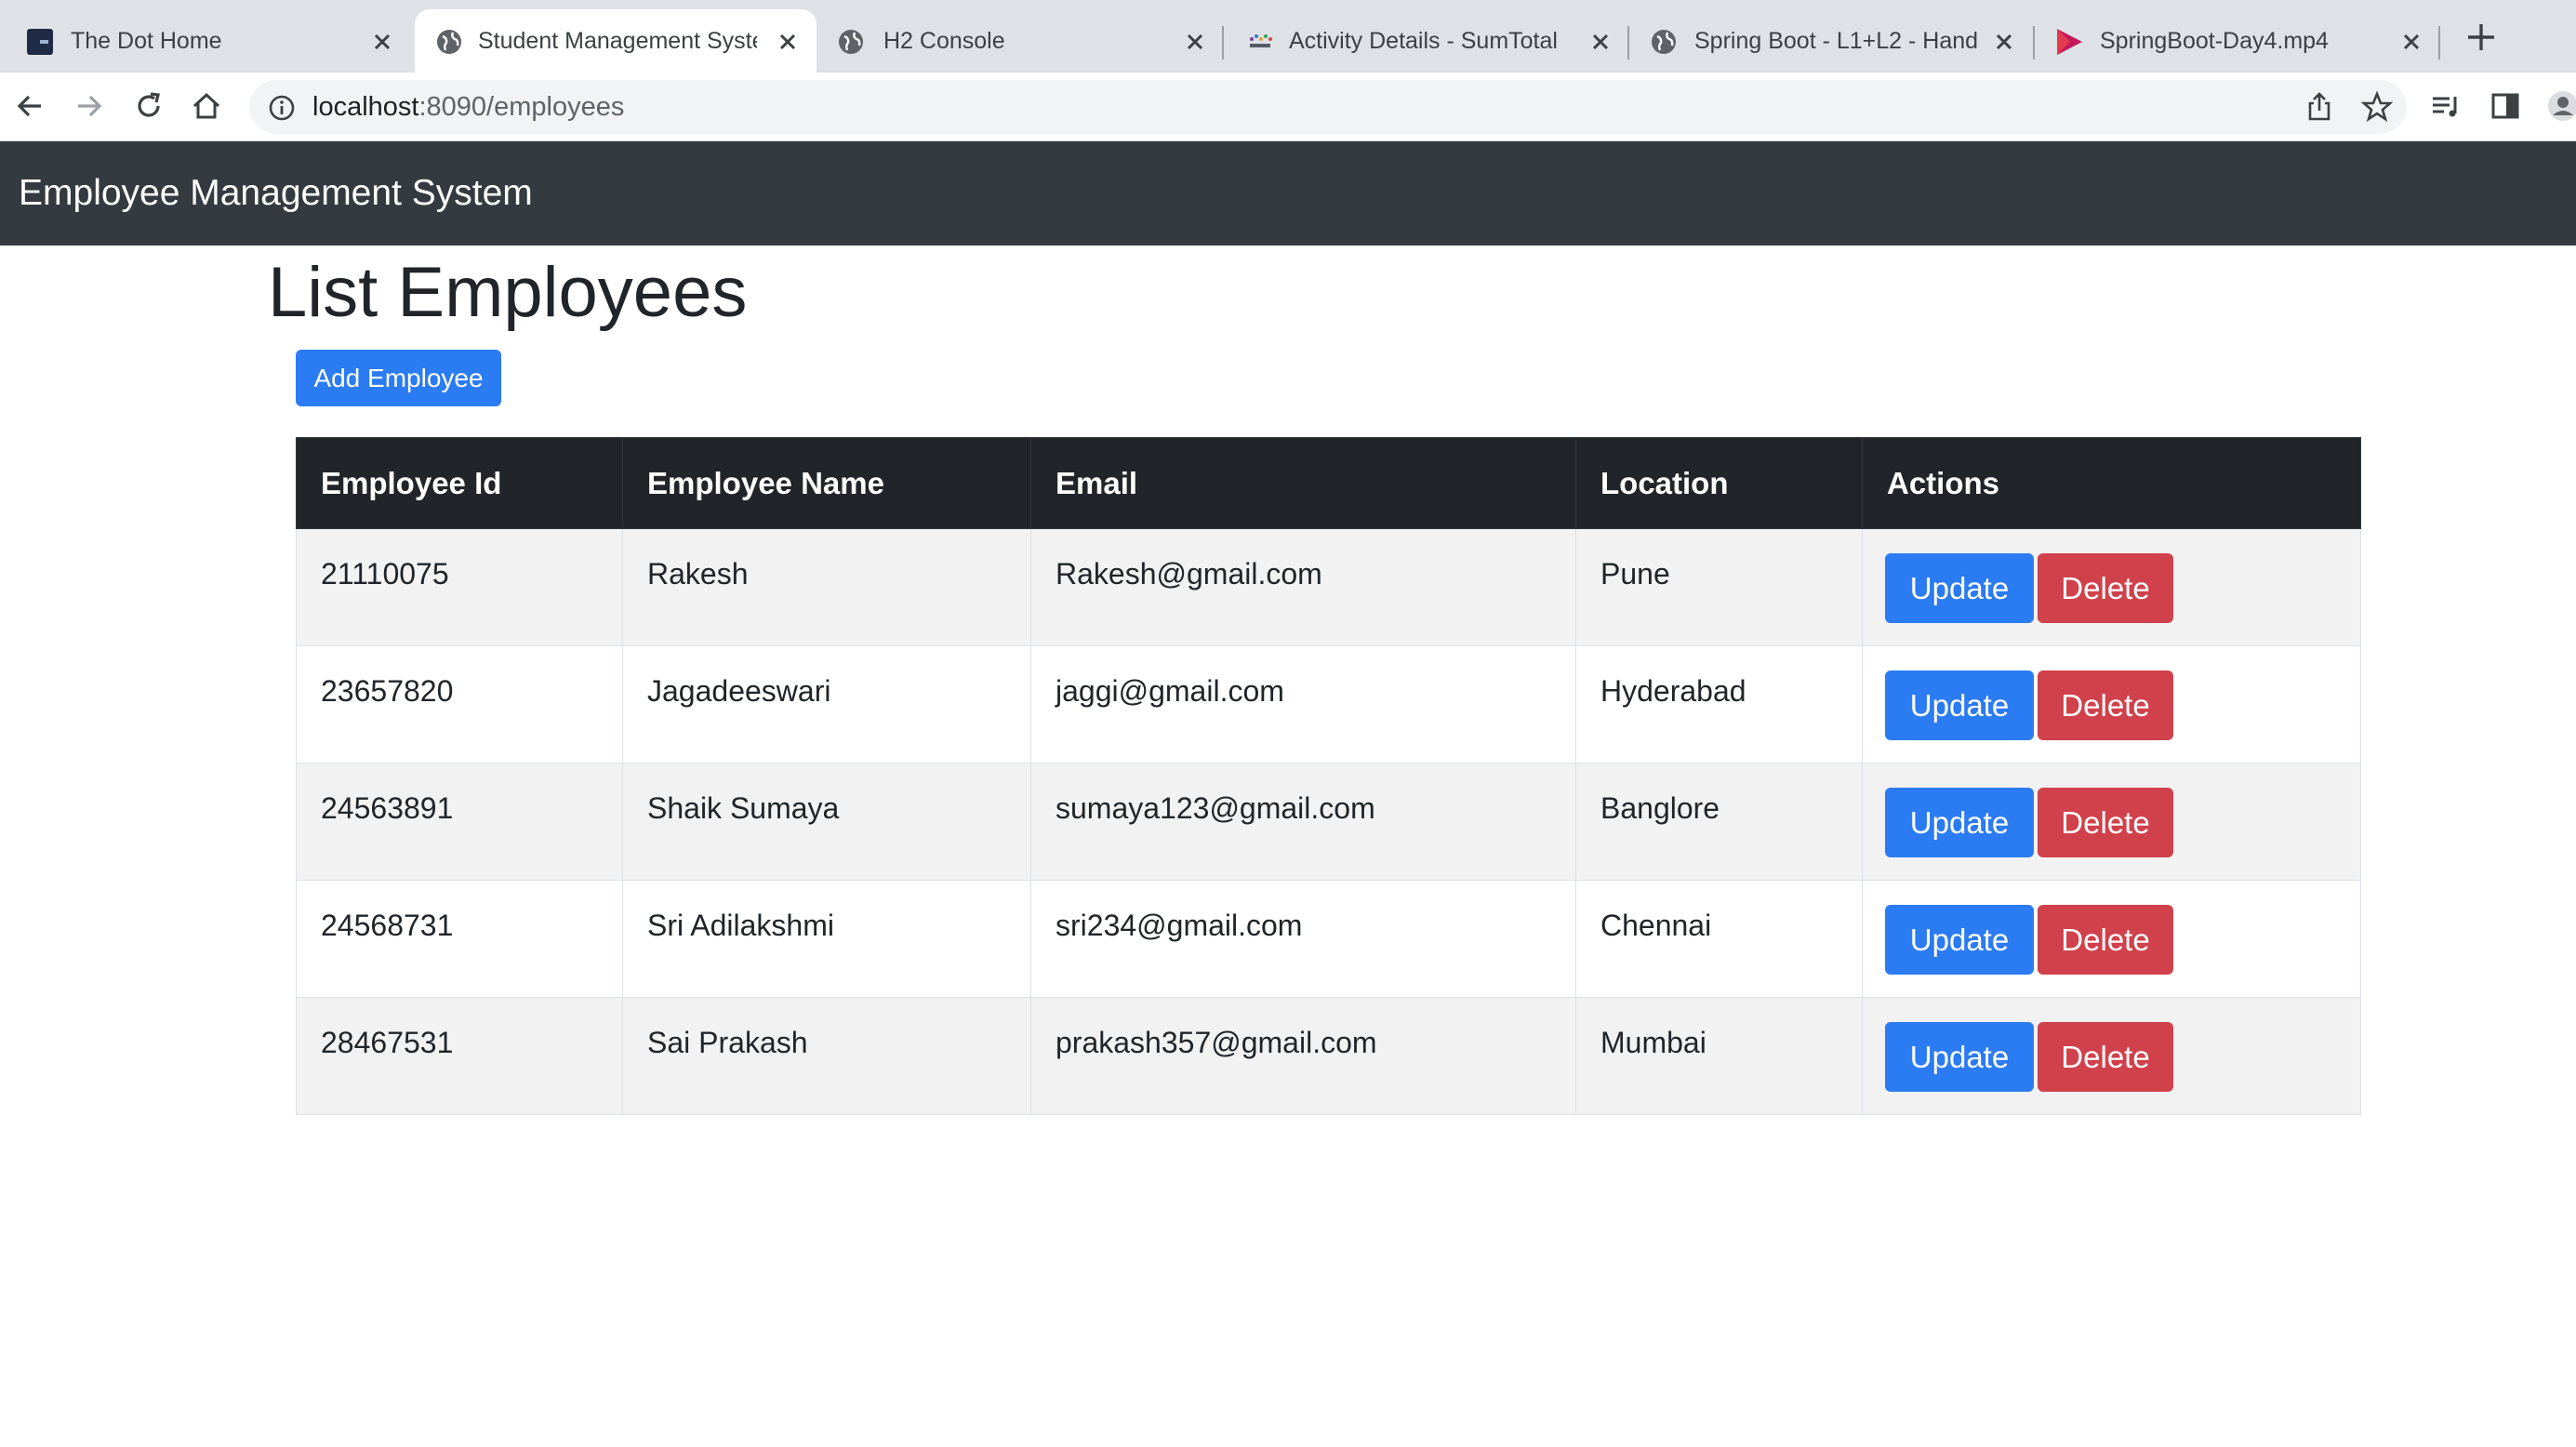 This screenshot has height=1447, width=2576. Describe the element at coordinates (1303, 483) in the screenshot. I see `column-header-email: Email` at that location.